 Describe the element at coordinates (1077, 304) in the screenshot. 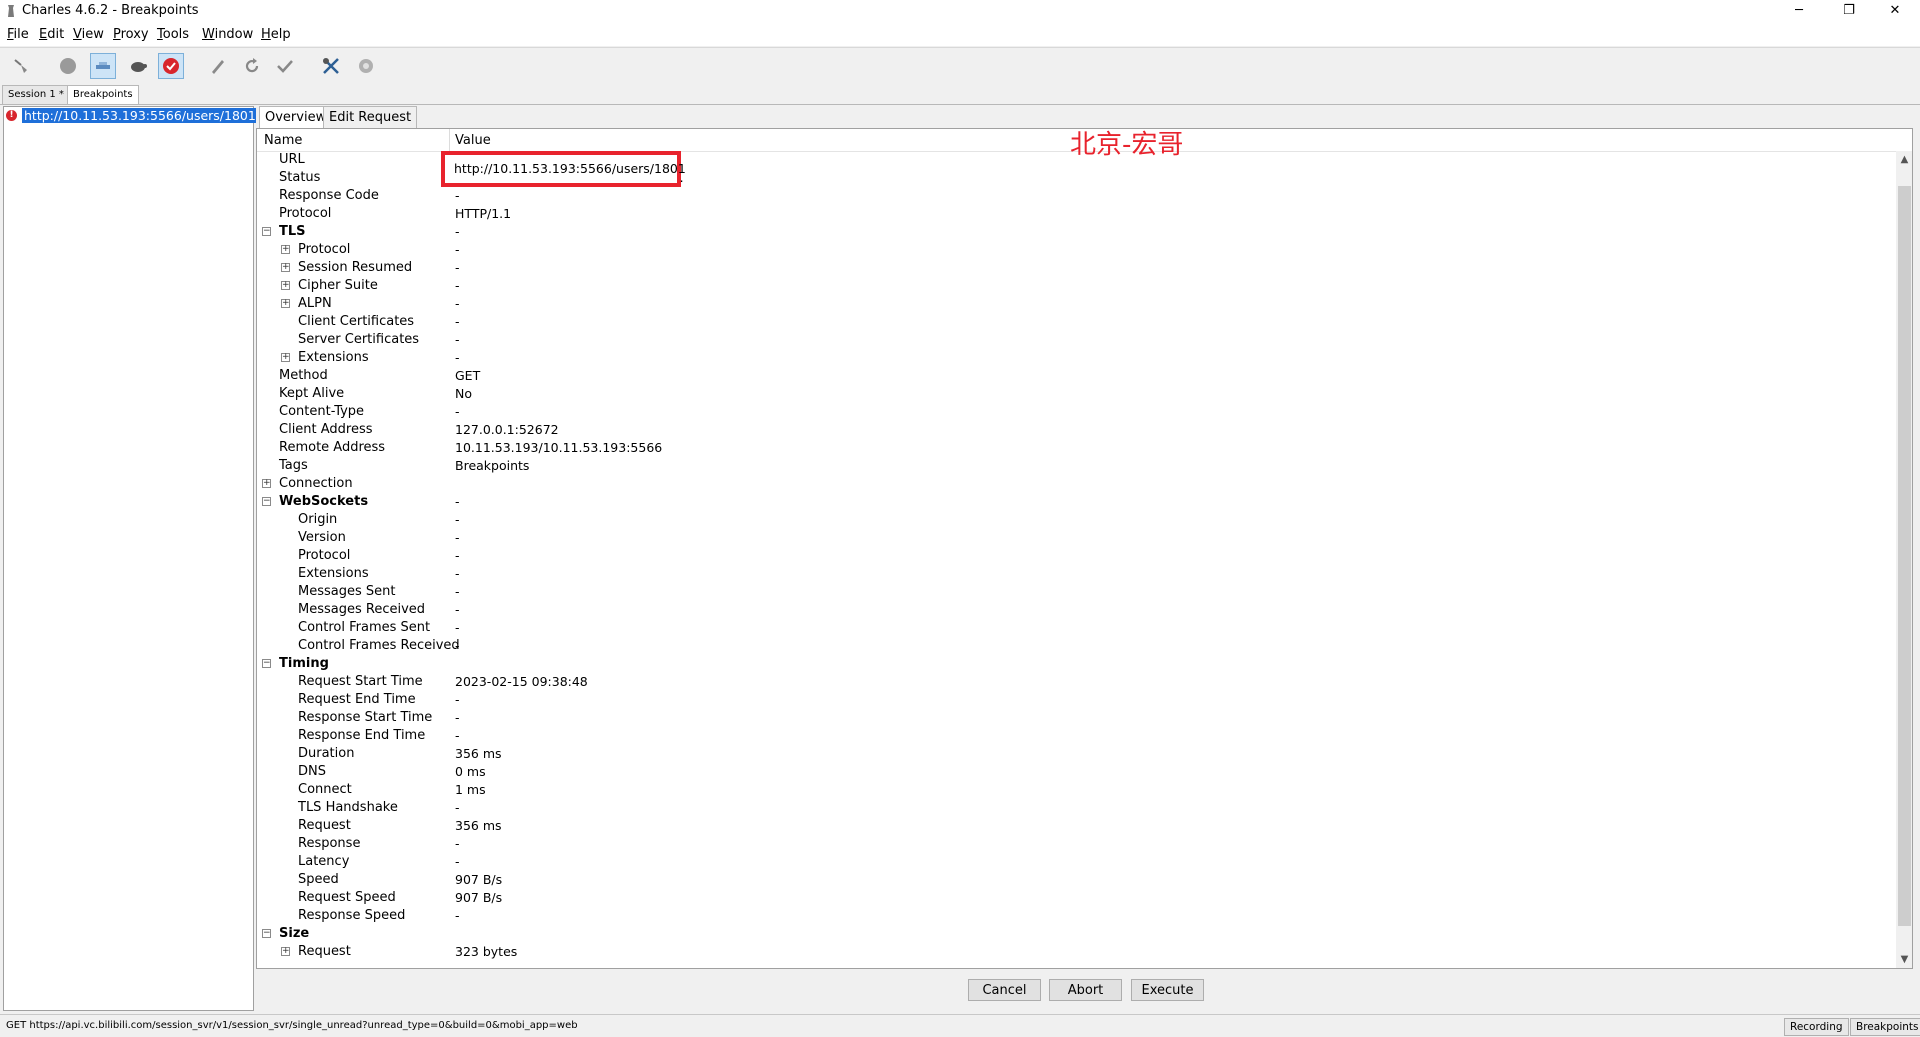

I see `table-row: + ALPN -` at that location.